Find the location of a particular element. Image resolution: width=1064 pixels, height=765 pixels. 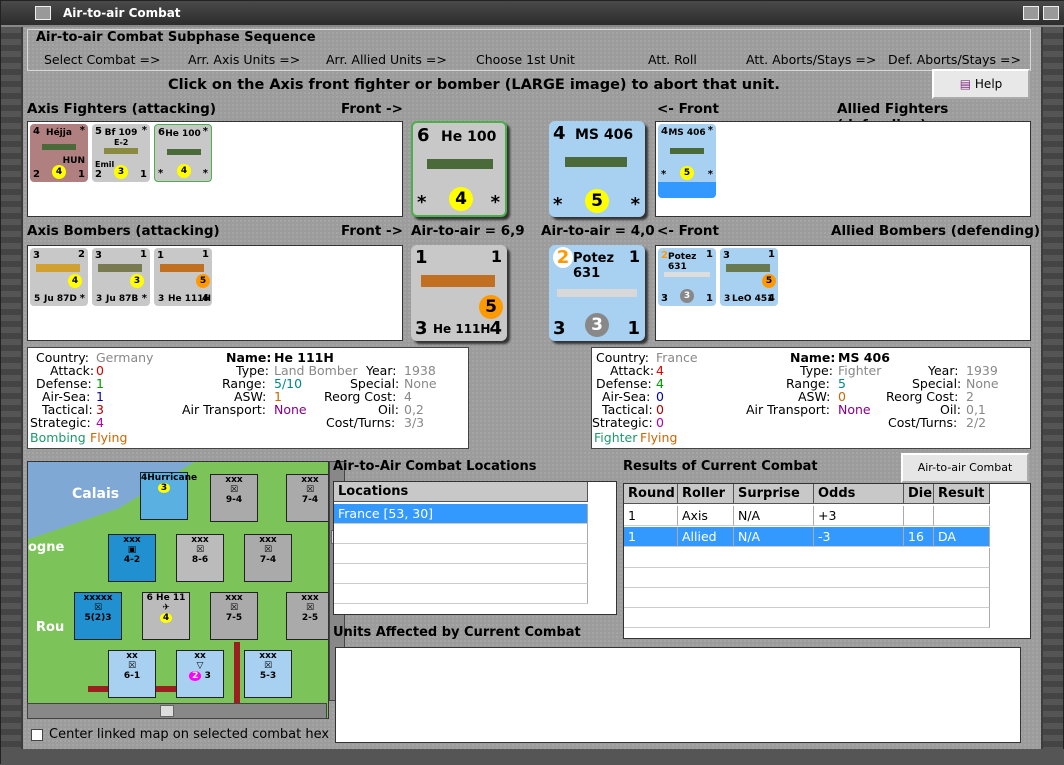

map-unit: xx ☒ 6-1 is located at coordinates (132, 674).